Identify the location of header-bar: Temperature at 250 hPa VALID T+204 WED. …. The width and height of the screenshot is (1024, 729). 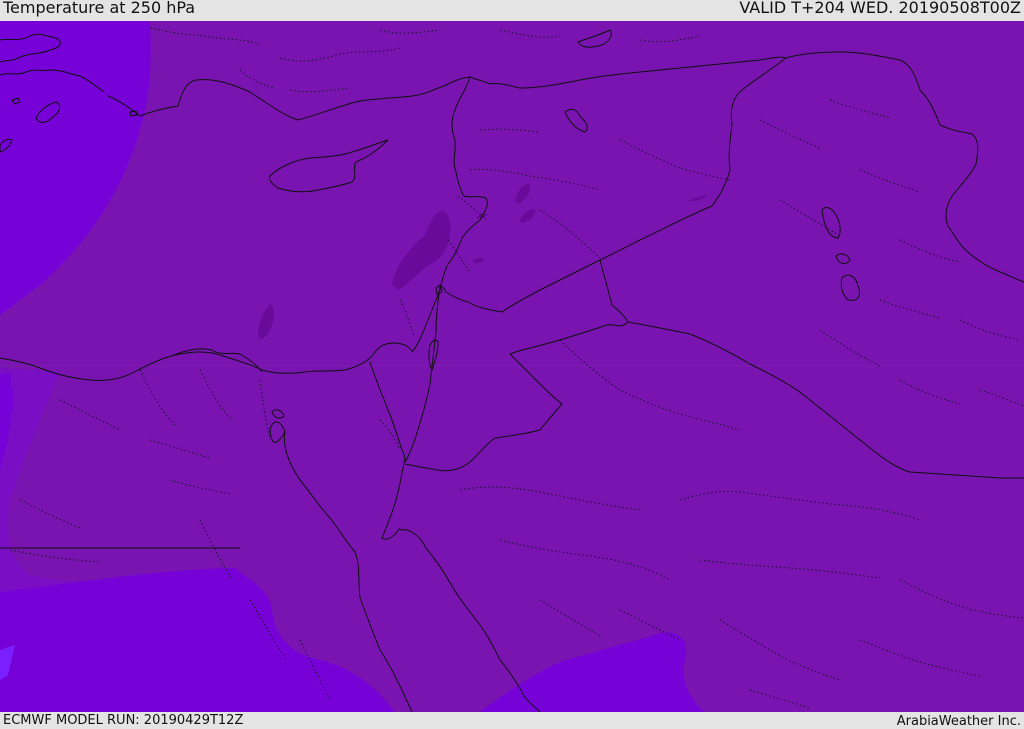
(512, 10).